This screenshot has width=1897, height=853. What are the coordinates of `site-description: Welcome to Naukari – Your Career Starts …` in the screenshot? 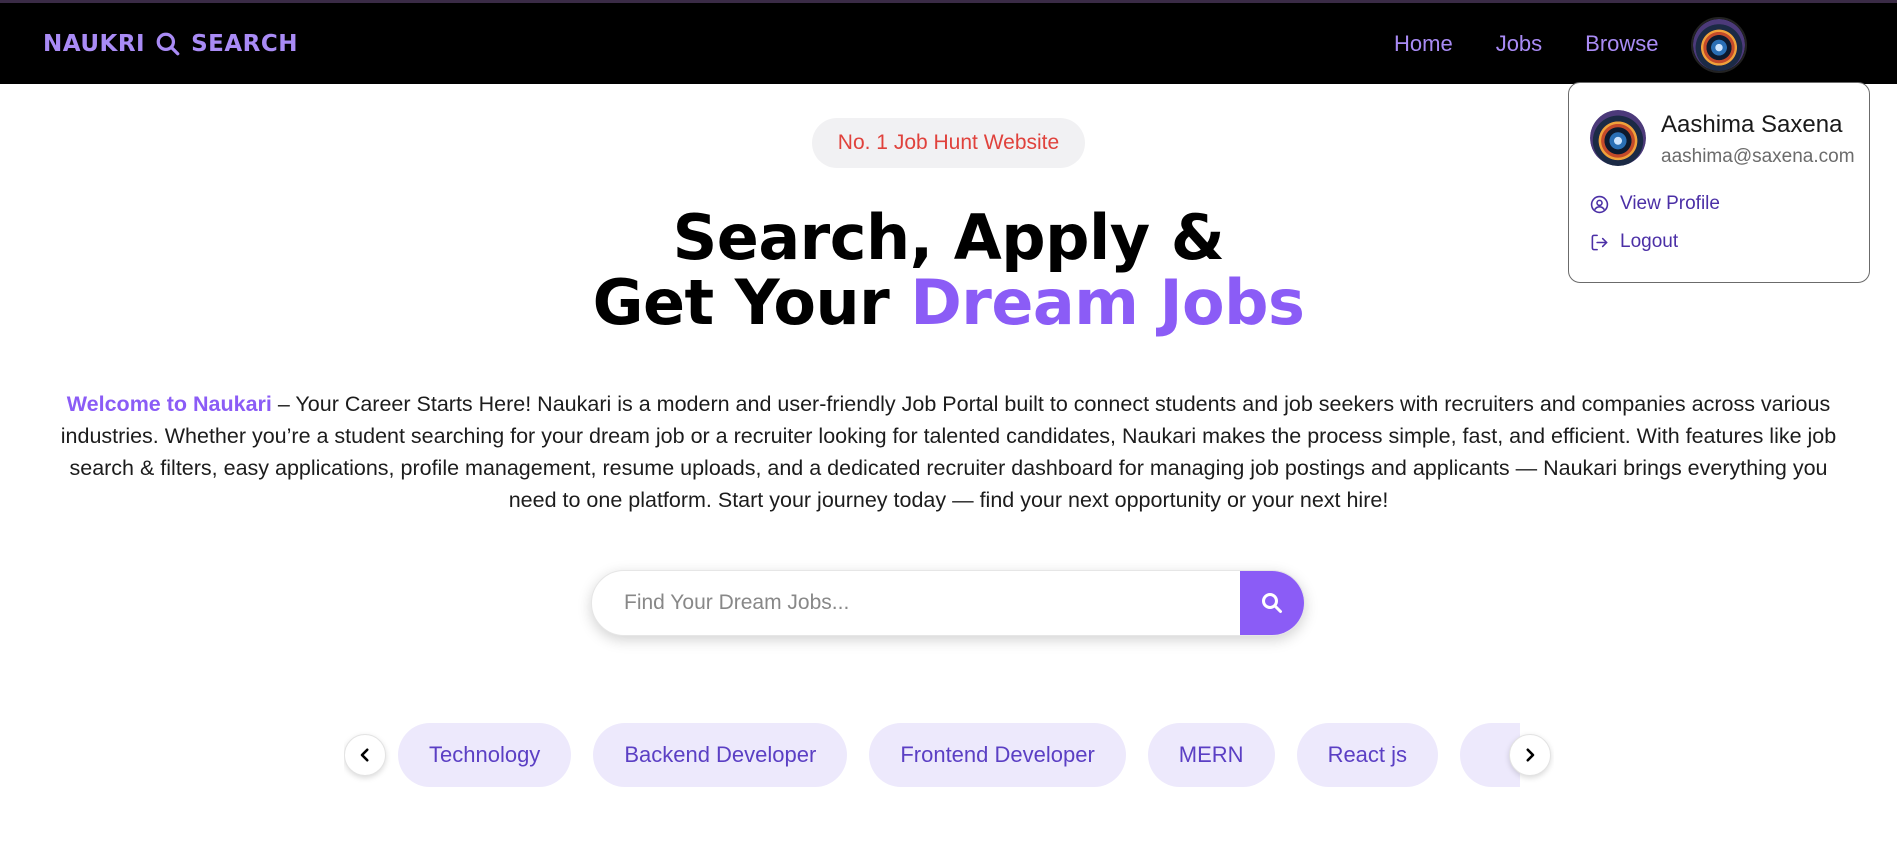 It's located at (948, 452).